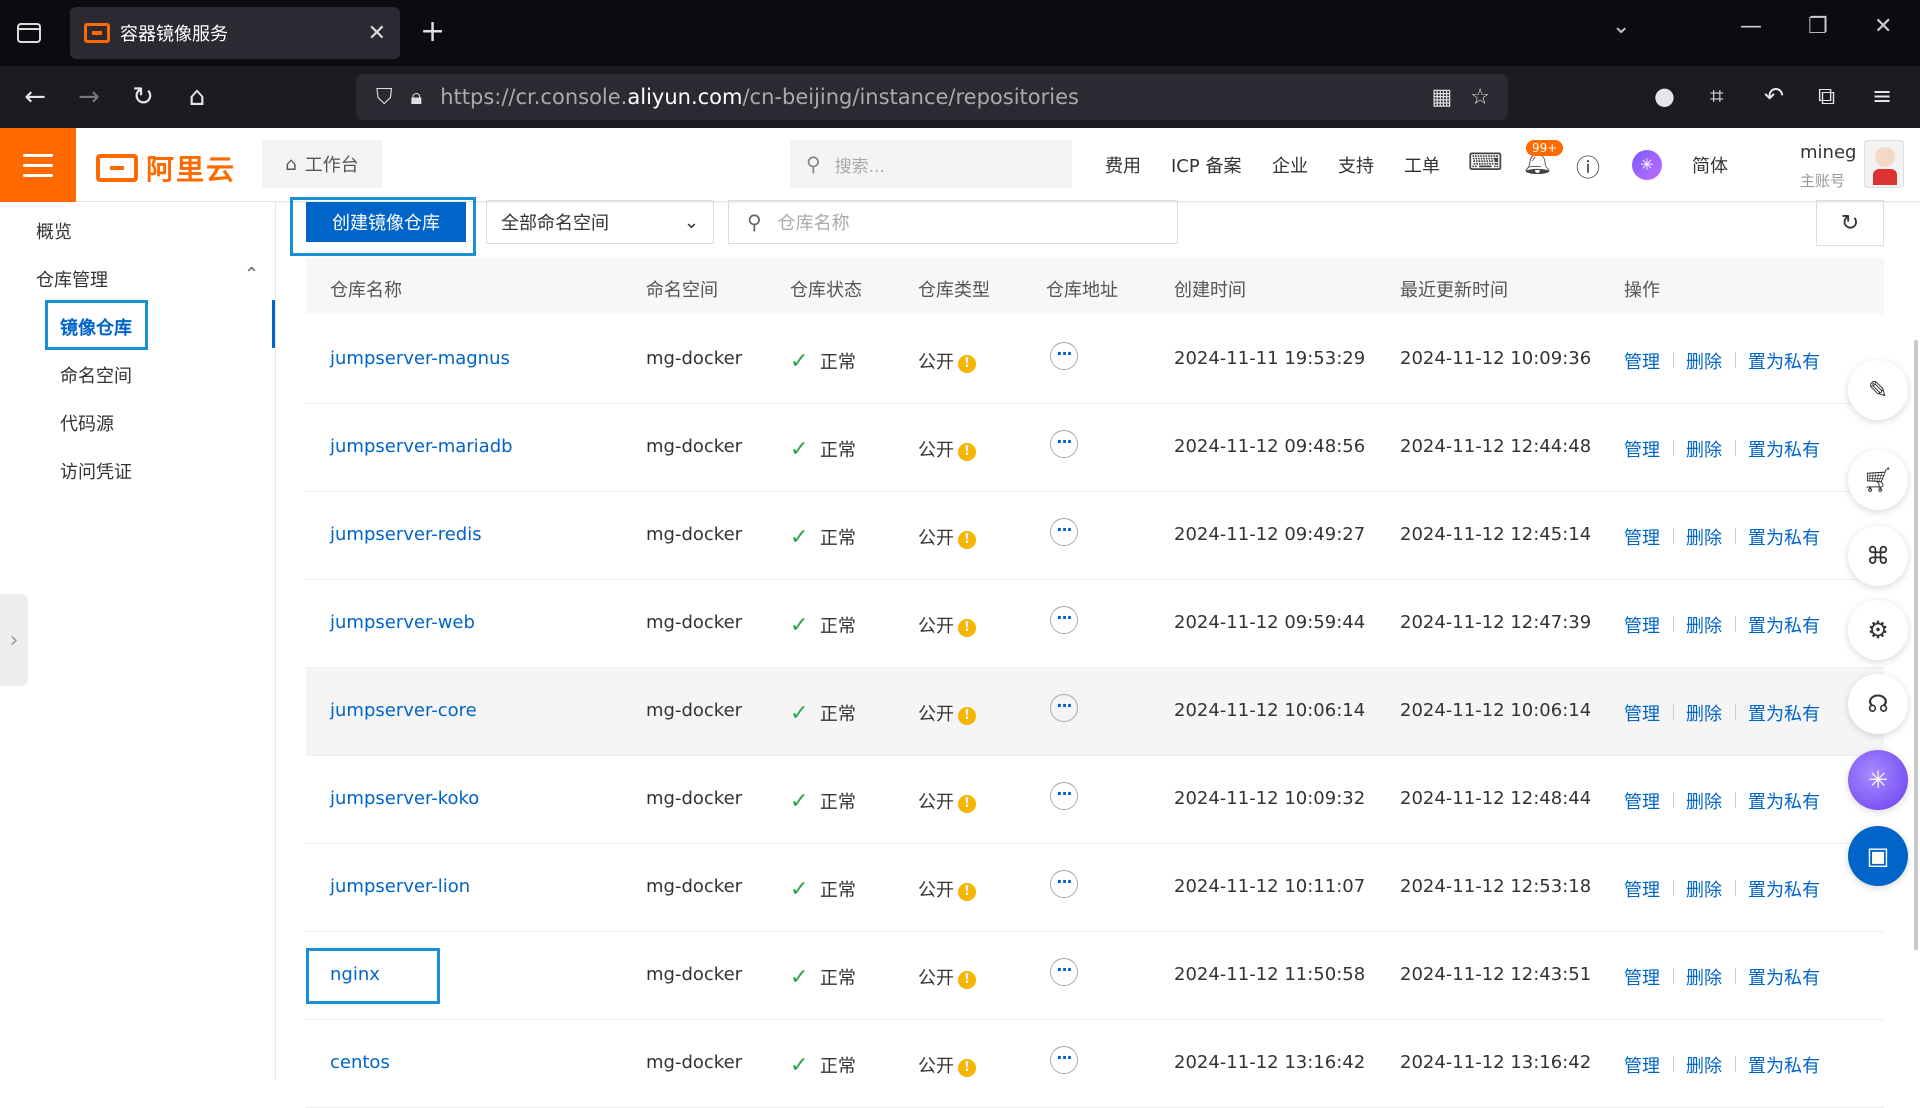  What do you see at coordinates (1123, 165) in the screenshot?
I see `nav-fee: 费用` at bounding box center [1123, 165].